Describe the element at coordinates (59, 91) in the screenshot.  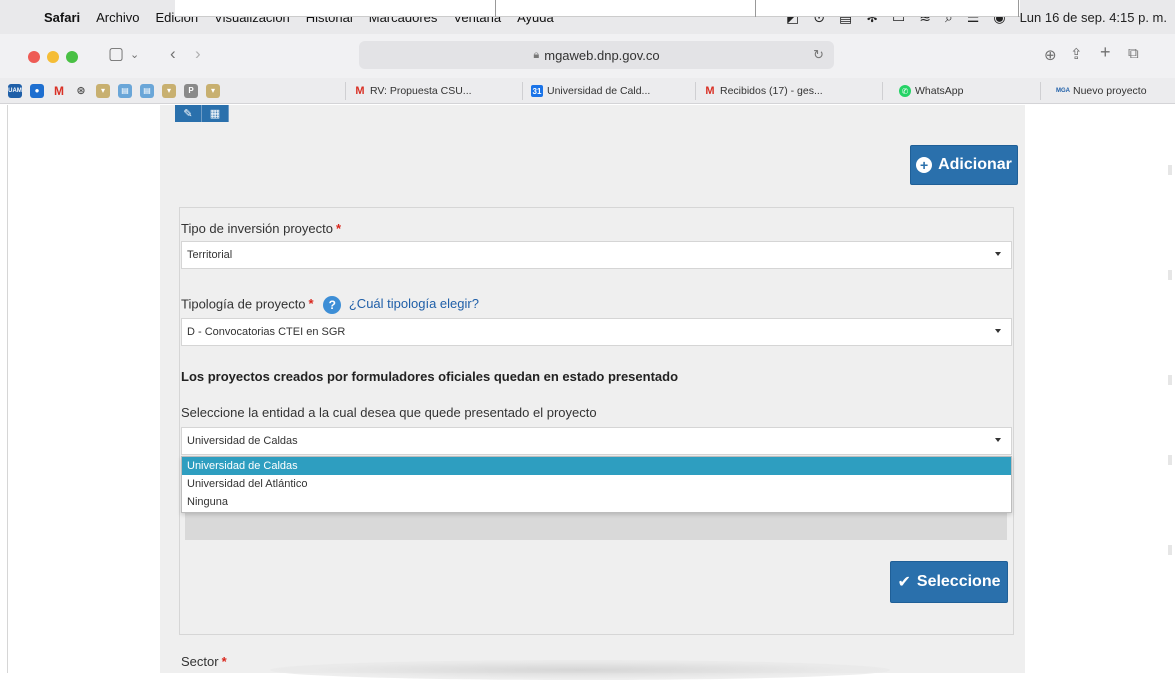
I see `favorite-gmail-icon: M` at that location.